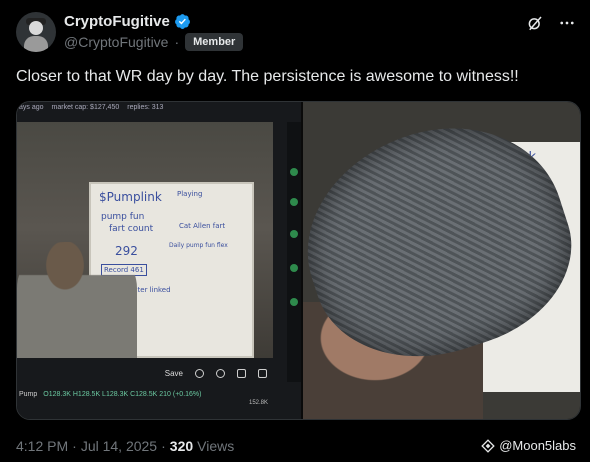  What do you see at coordinates (117, 21) in the screenshot?
I see `display-name: CryptoFugitive` at bounding box center [117, 21].